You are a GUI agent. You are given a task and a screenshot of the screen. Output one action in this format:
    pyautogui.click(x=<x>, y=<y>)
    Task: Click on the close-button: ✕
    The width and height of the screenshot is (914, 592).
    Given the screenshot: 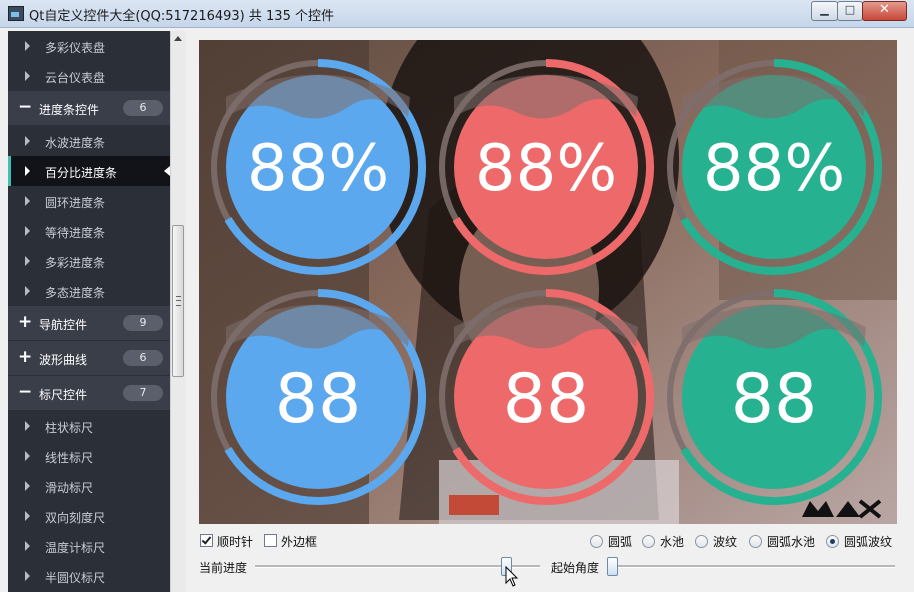 What is the action you would take?
    pyautogui.click(x=884, y=11)
    